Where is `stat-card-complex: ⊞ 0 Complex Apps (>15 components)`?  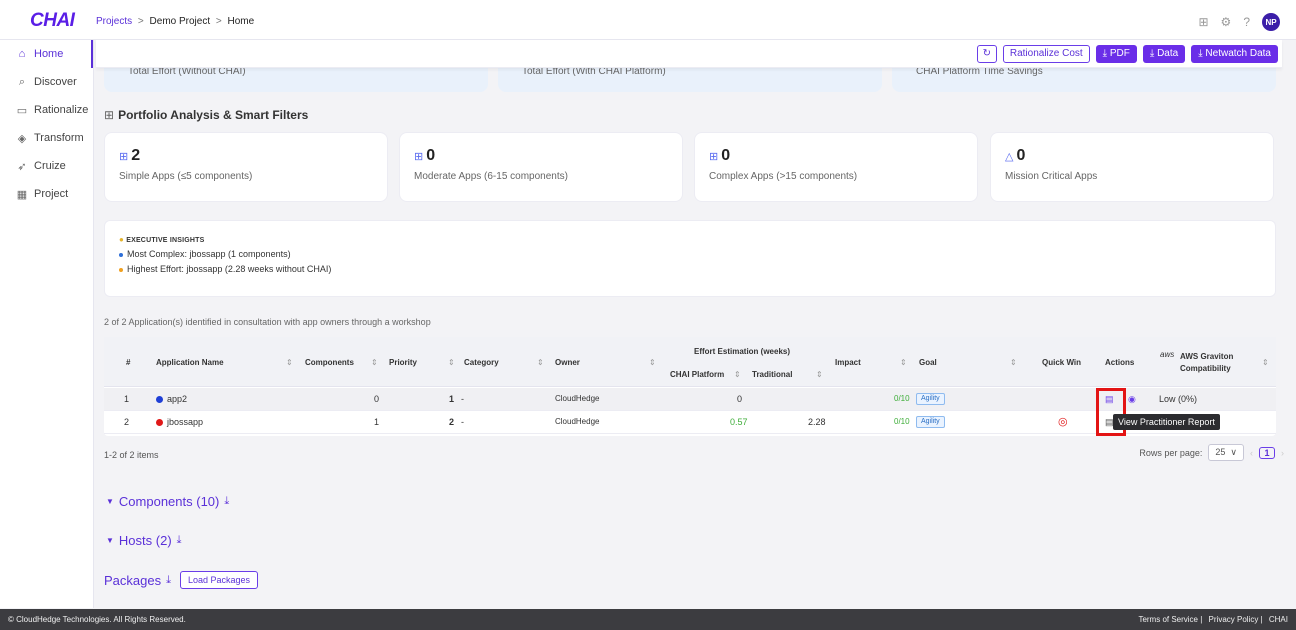 stat-card-complex: ⊞ 0 Complex Apps (>15 components) is located at coordinates (836, 167).